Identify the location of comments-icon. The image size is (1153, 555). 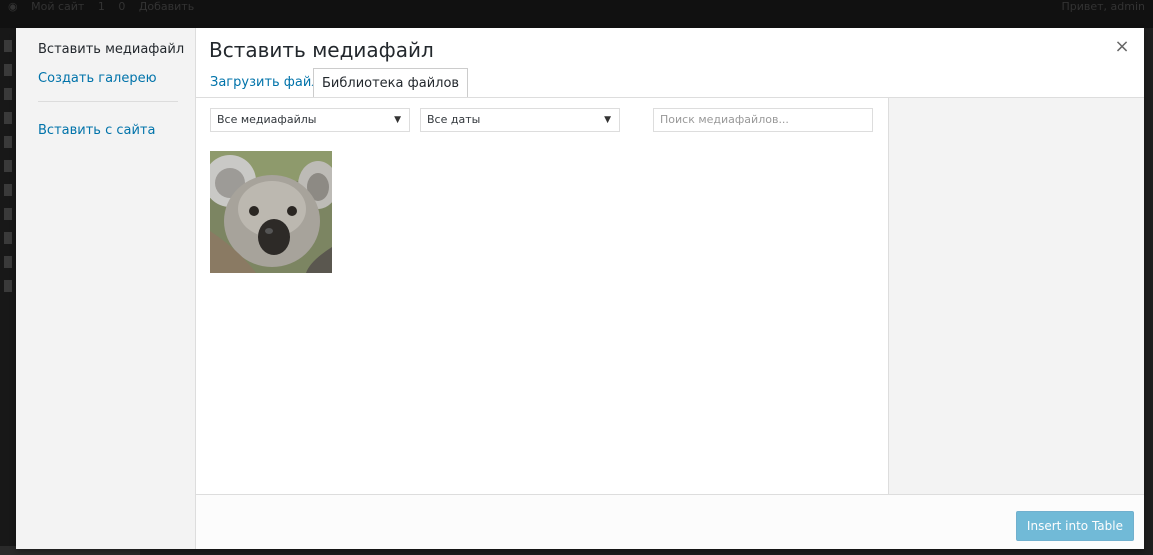
(8, 142).